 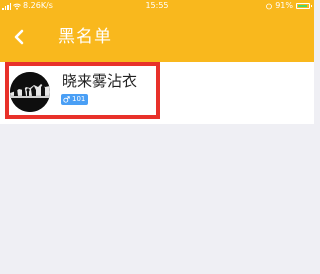 I want to click on gender-badge: 101, so click(x=75, y=99).